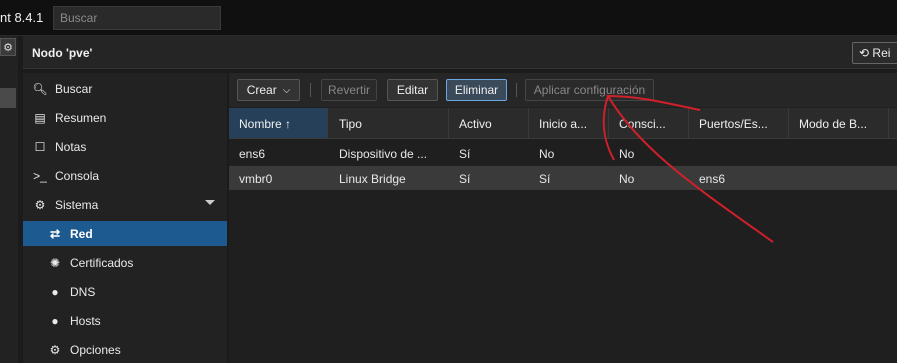 The height and width of the screenshot is (363, 897). Describe the element at coordinates (256, 179) in the screenshot. I see `cell-name: vmbr0` at that location.